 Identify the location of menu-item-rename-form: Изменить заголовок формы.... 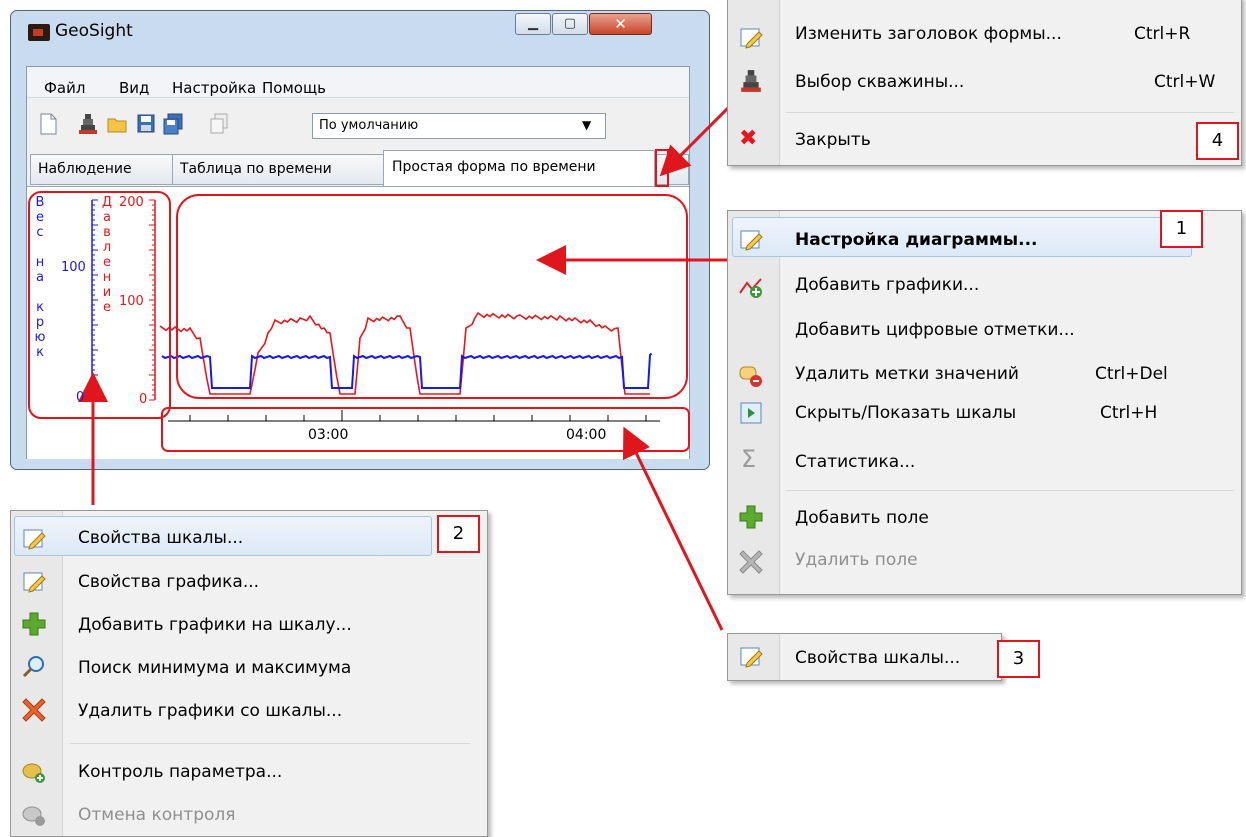
(928, 34).